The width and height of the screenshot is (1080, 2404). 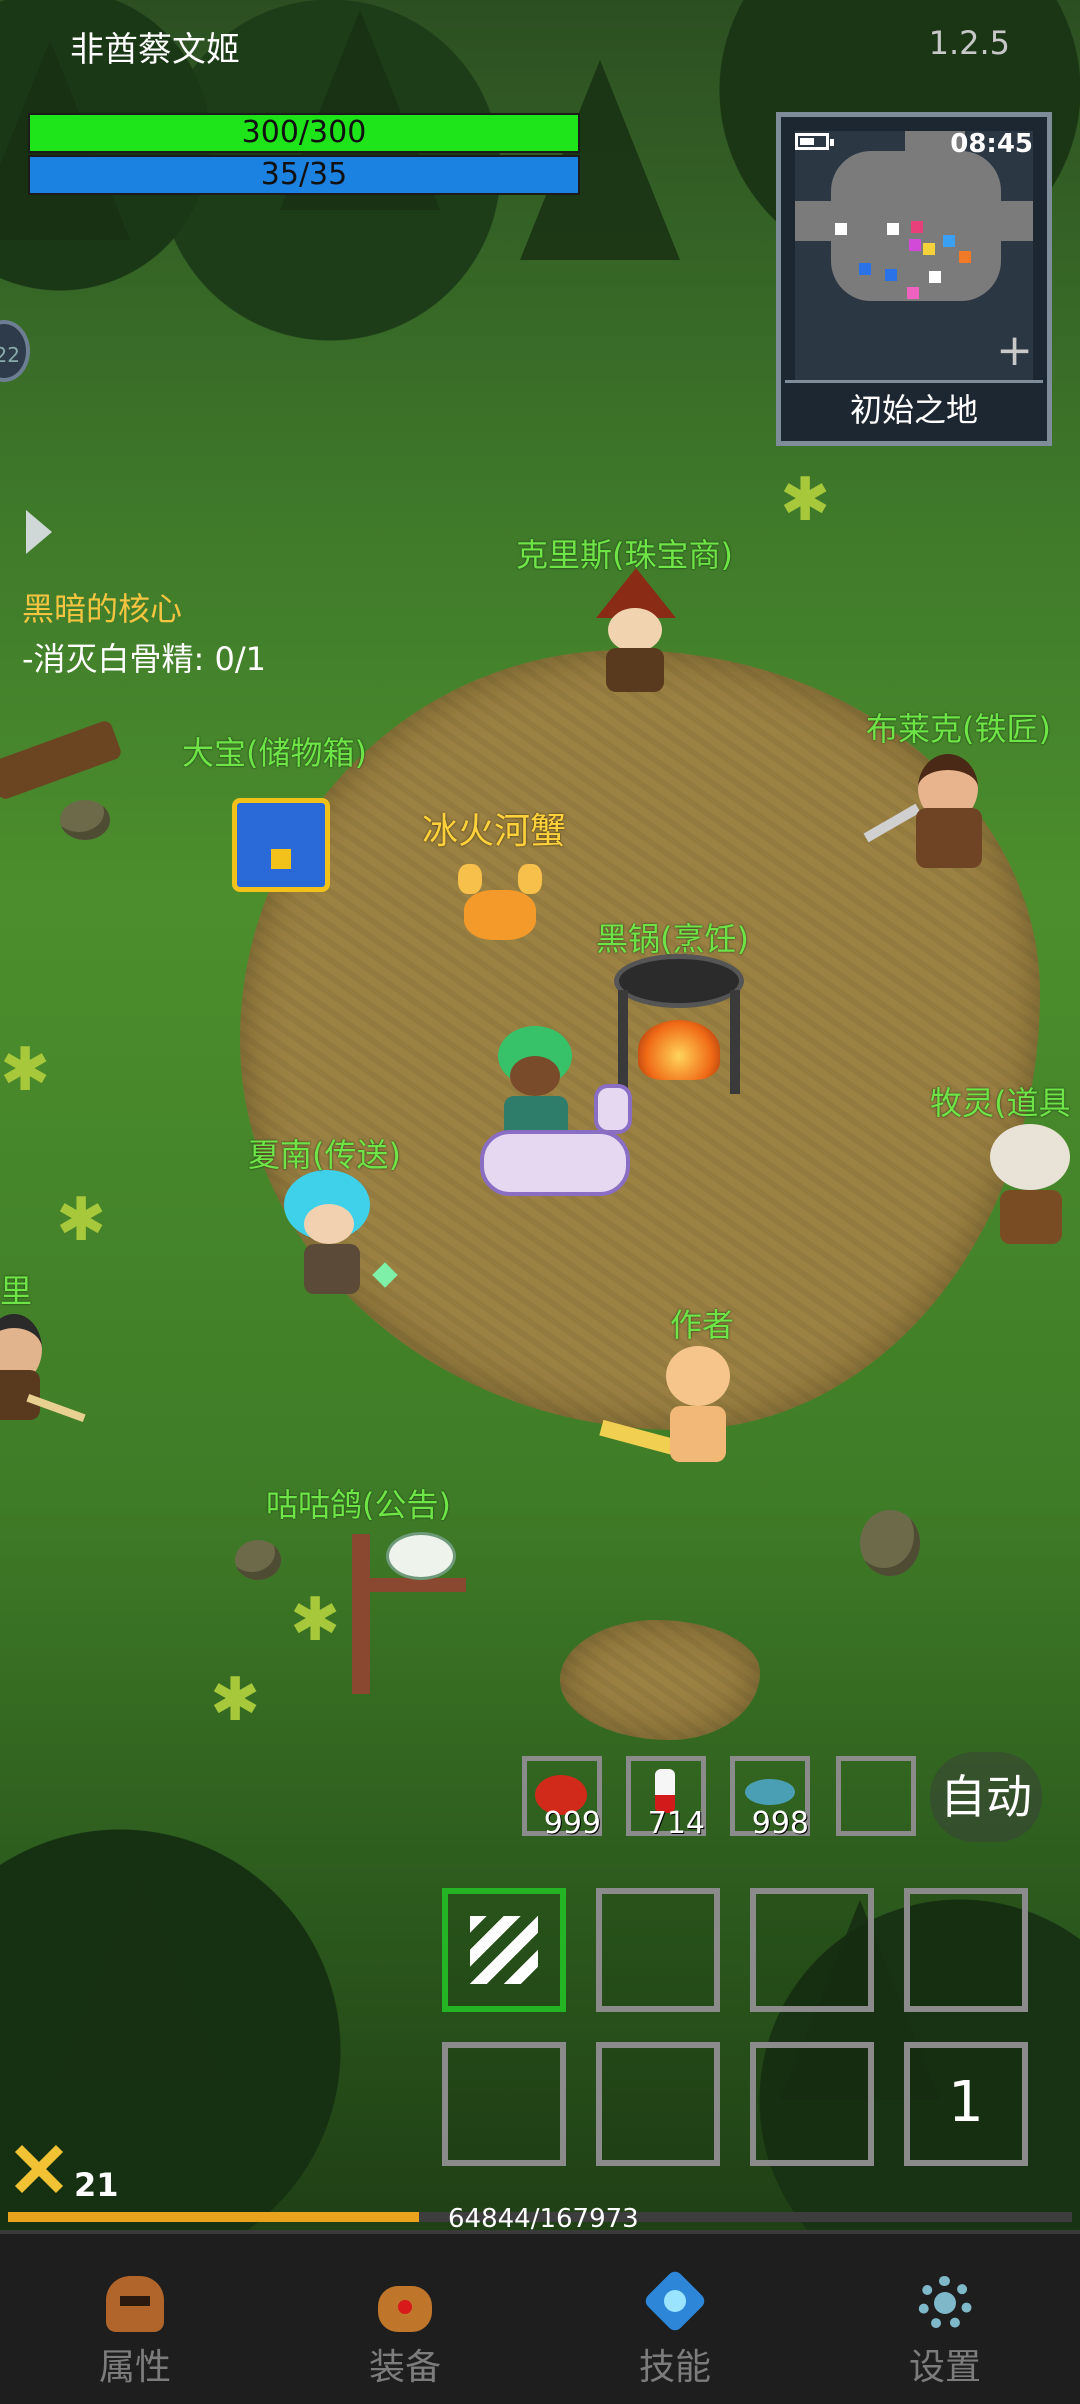 I want to click on fire, so click(x=679, y=1050).